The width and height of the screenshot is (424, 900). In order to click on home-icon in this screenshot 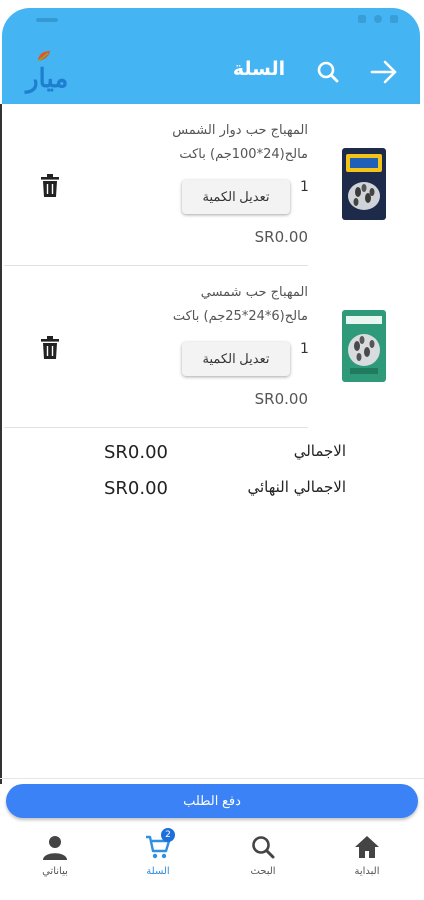, I will do `click(367, 847)`.